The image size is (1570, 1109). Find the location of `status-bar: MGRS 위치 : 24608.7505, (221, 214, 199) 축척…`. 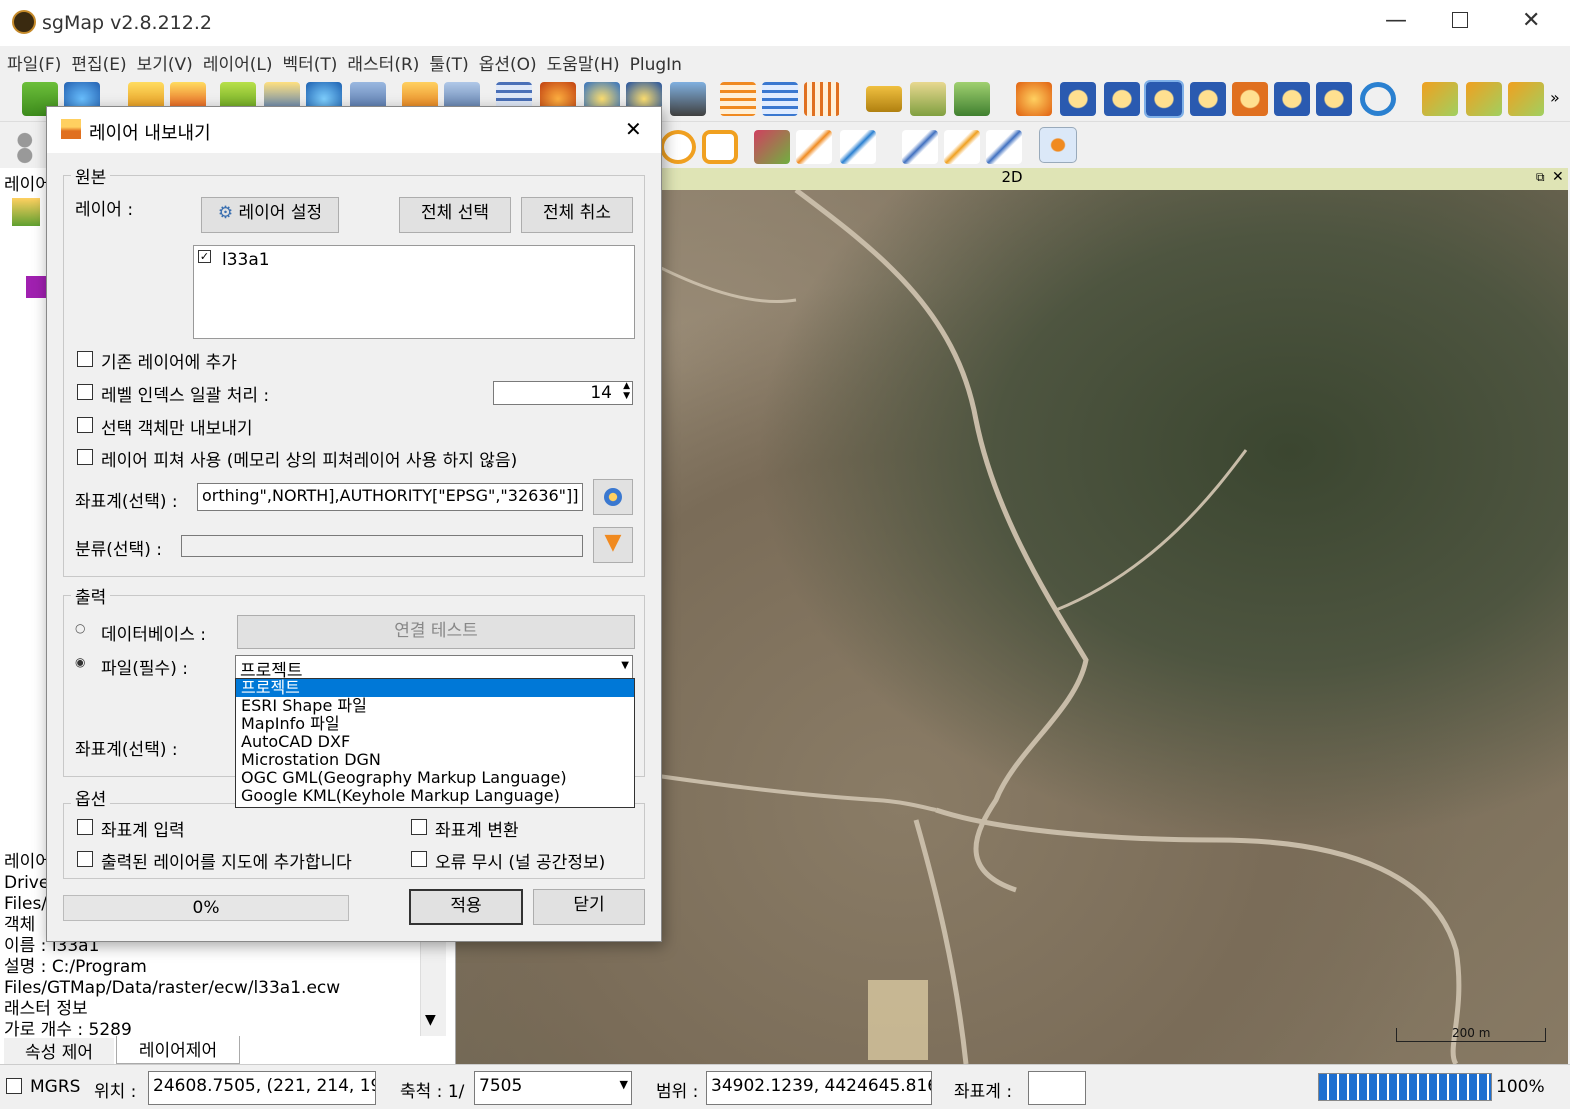

status-bar: MGRS 위치 : 24608.7505, (221, 214, 199) 축척… is located at coordinates (785, 1086).